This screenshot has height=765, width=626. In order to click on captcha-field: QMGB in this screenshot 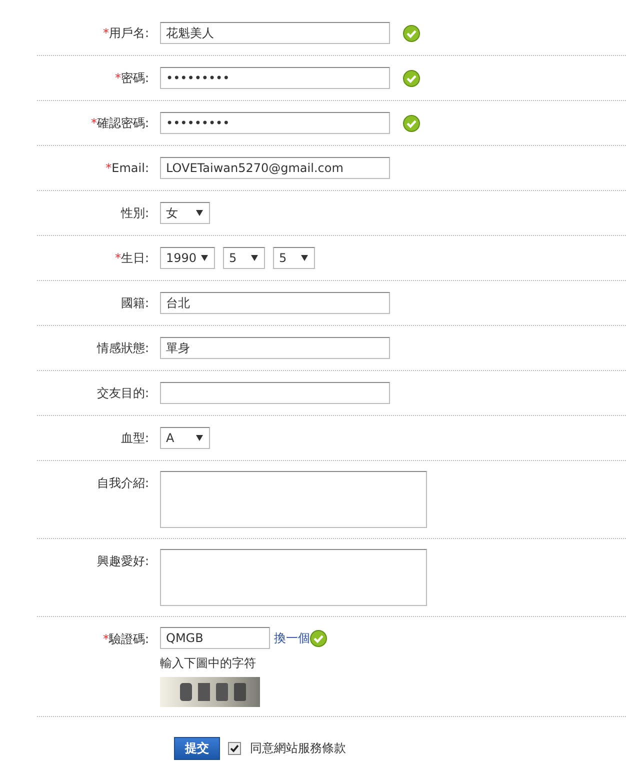, I will do `click(215, 638)`.